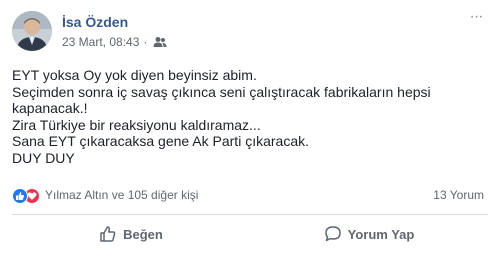 The width and height of the screenshot is (500, 255). Describe the element at coordinates (95, 22) in the screenshot. I see `author-name: İsa Özden` at that location.